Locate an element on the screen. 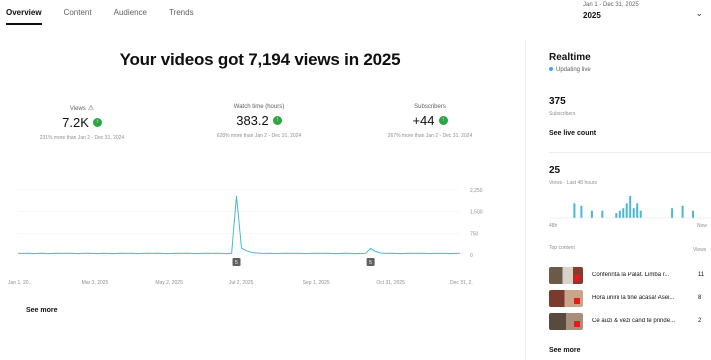 The image size is (711, 360). realtime-status: Updating live is located at coordinates (570, 70).